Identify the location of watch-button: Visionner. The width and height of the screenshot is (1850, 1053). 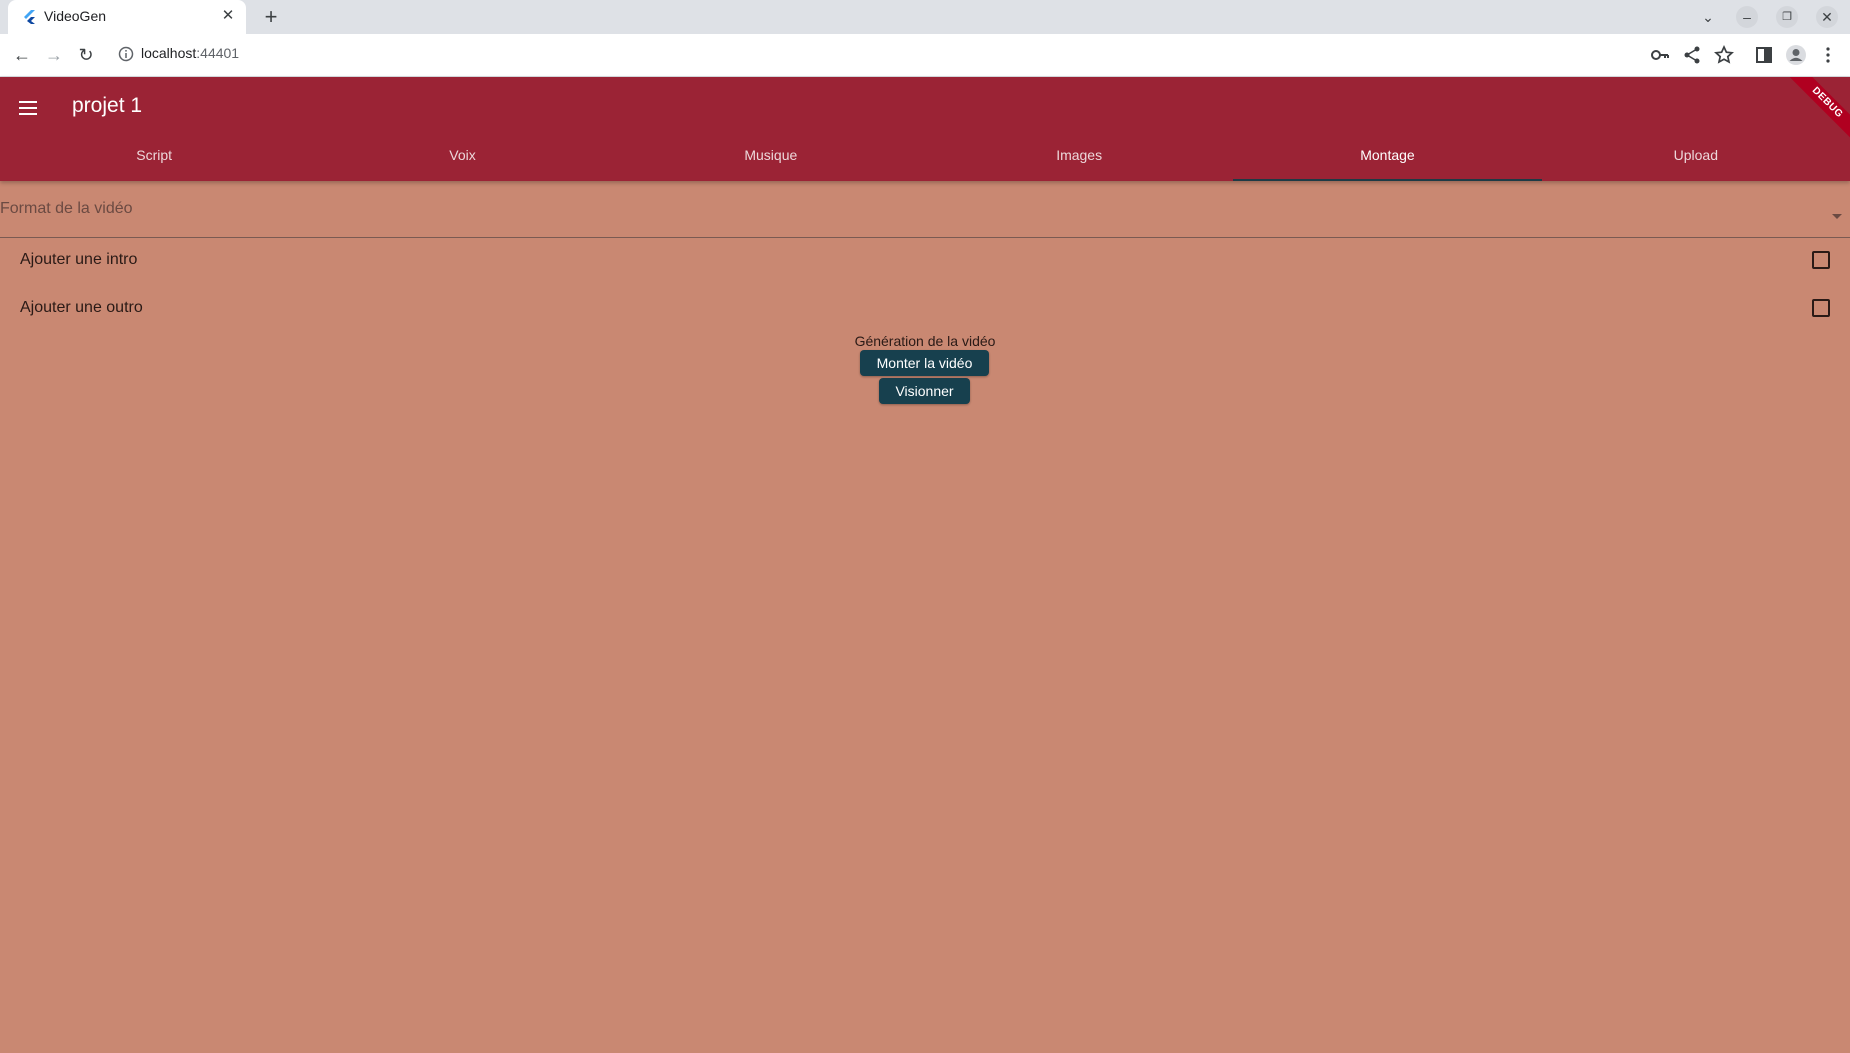
(924, 391).